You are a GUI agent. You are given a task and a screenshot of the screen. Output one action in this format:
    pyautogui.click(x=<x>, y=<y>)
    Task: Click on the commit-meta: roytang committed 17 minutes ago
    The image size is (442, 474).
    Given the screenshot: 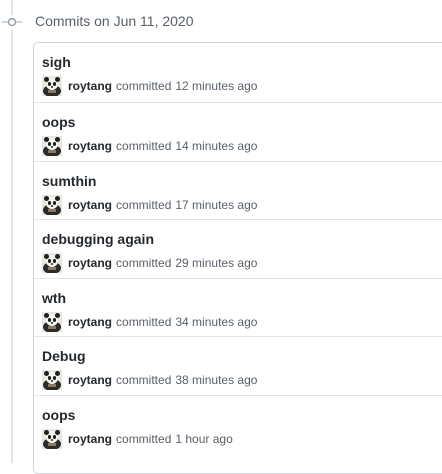 What is the action you would take?
    pyautogui.click(x=149, y=204)
    